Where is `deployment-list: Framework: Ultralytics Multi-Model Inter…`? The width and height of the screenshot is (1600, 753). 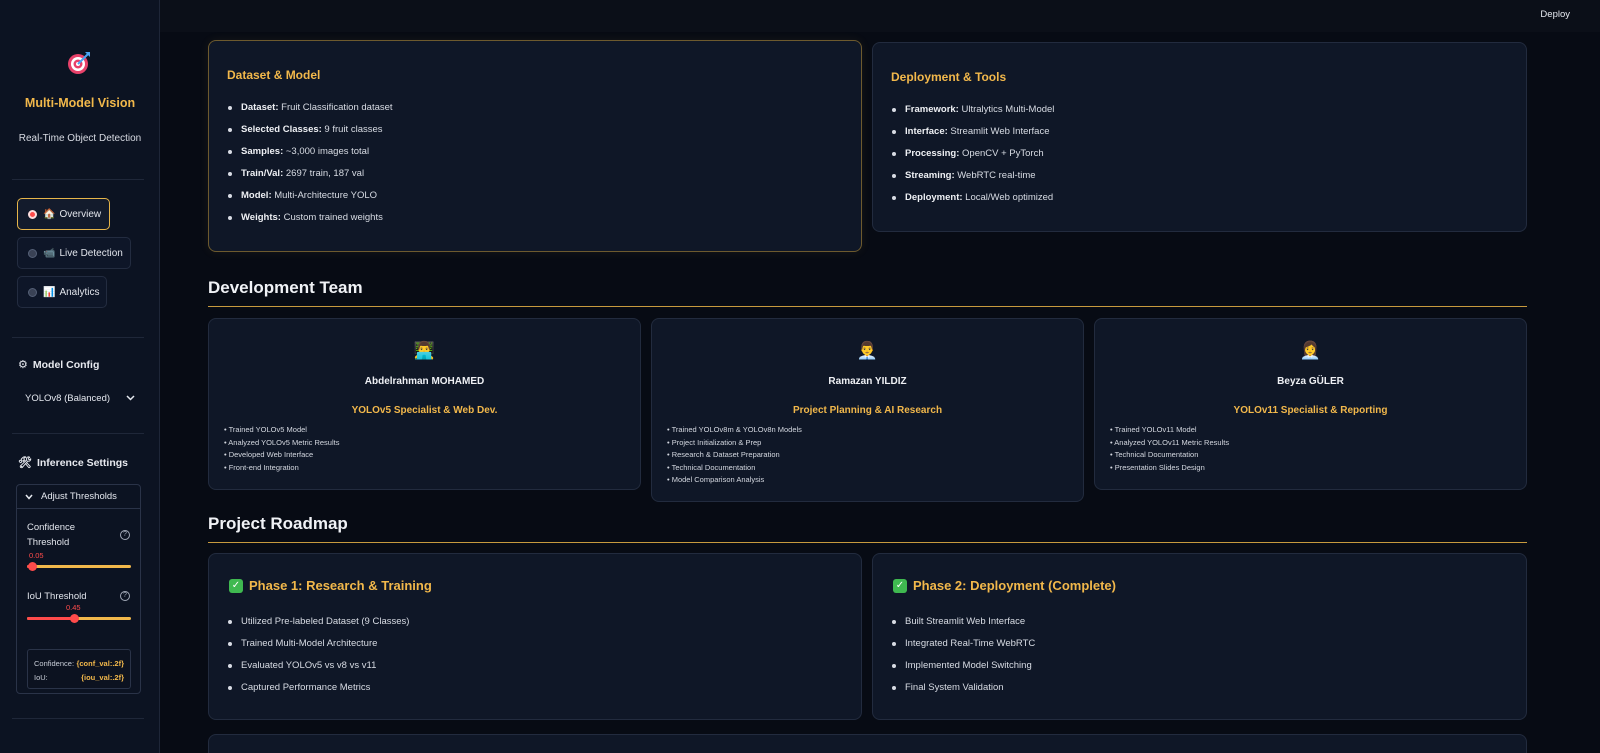
deployment-list: Framework: Ultralytics Multi-Model Inter… is located at coordinates (972, 159).